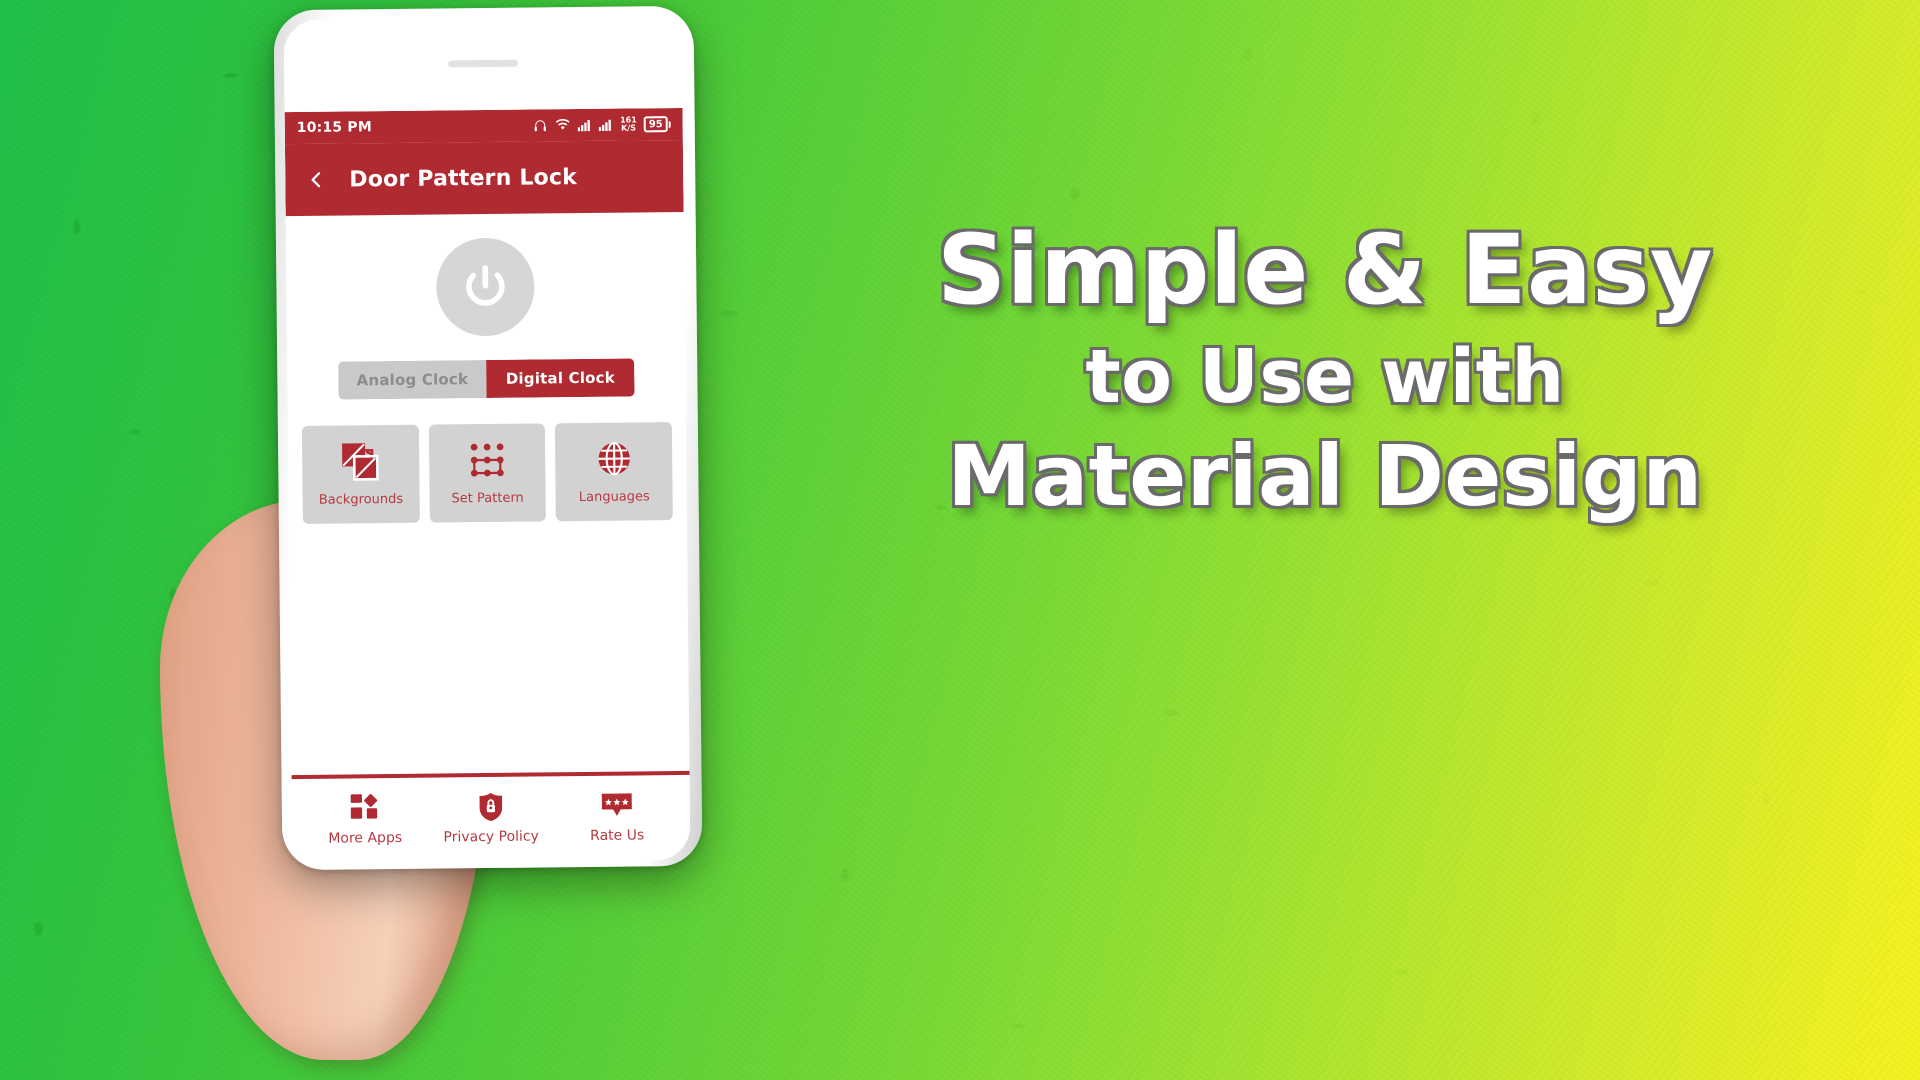 The height and width of the screenshot is (1080, 1920). I want to click on card-languages-label: Languages, so click(614, 497).